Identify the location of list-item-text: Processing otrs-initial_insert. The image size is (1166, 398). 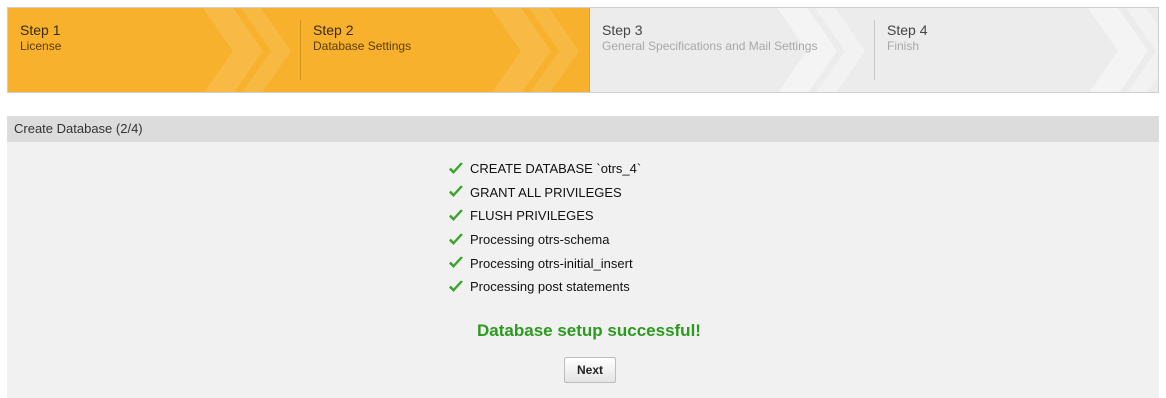
(551, 263).